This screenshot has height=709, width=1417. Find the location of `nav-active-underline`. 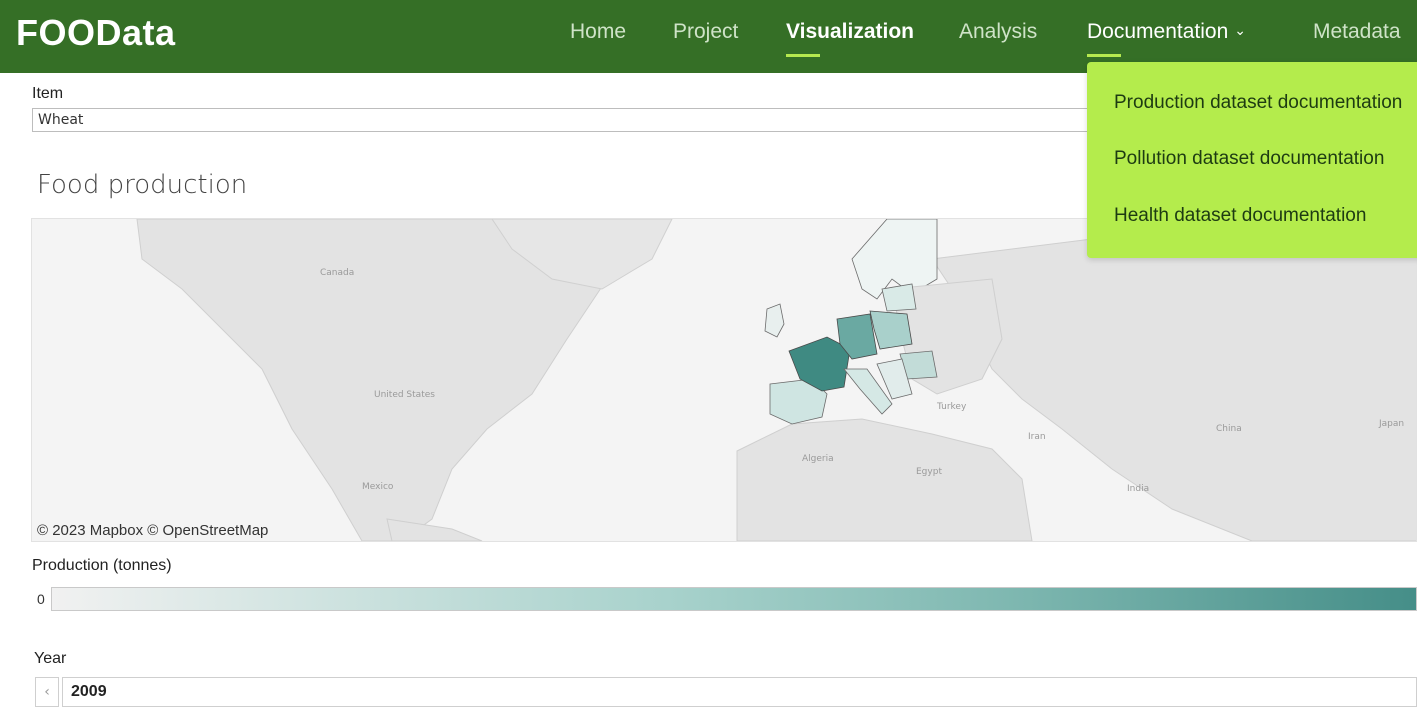

nav-active-underline is located at coordinates (803, 55).